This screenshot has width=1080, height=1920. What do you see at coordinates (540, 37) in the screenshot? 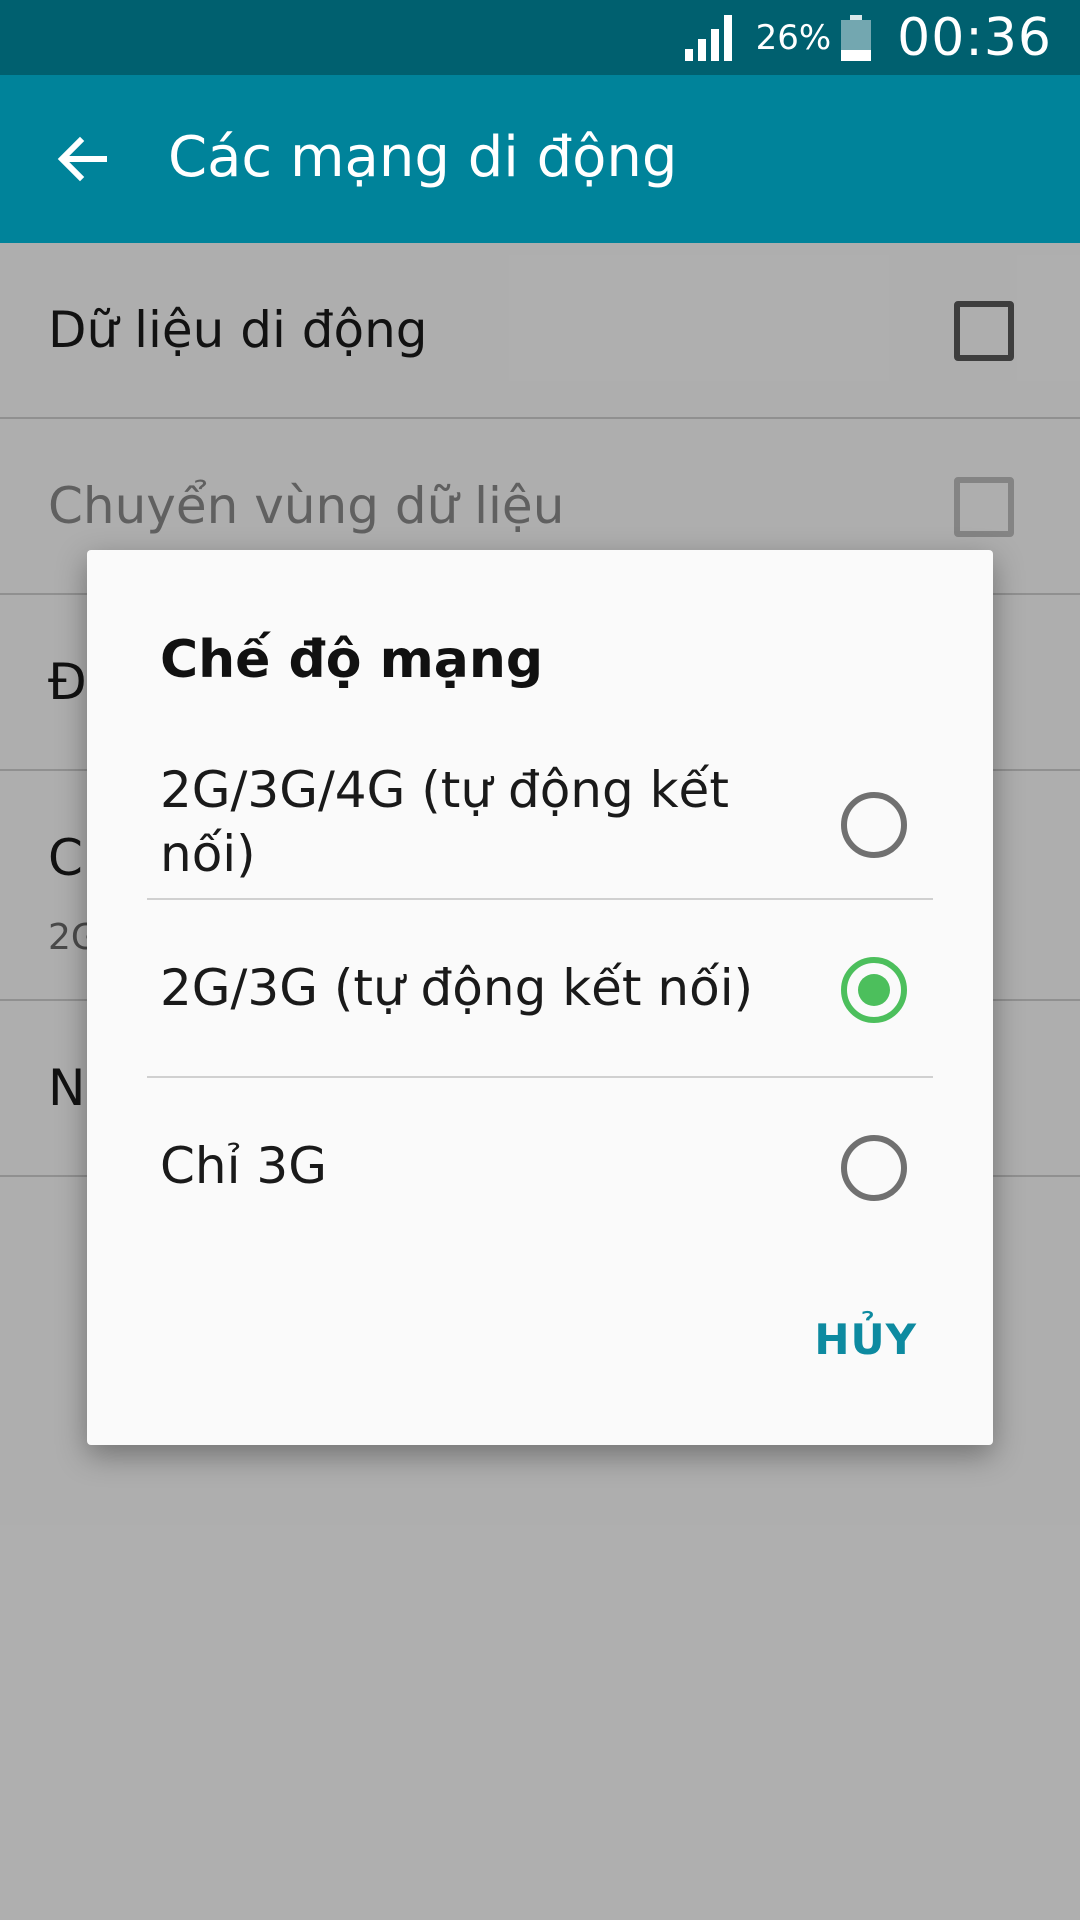
I see `status-bar: 26% 00:36` at bounding box center [540, 37].